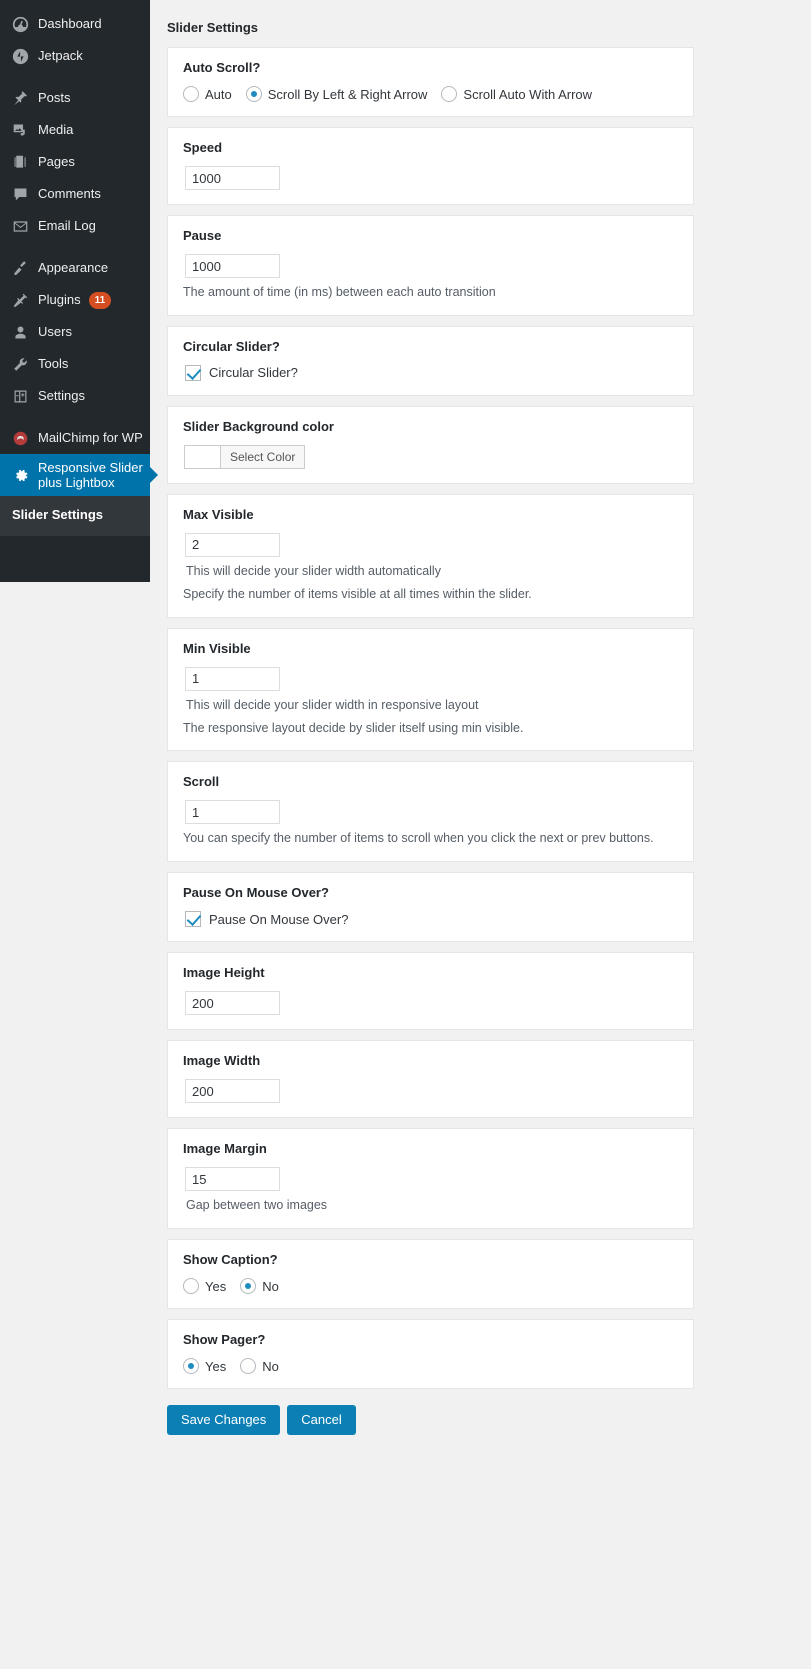 The height and width of the screenshot is (1669, 811). What do you see at coordinates (75, 77) in the screenshot?
I see `sidebar-divider` at bounding box center [75, 77].